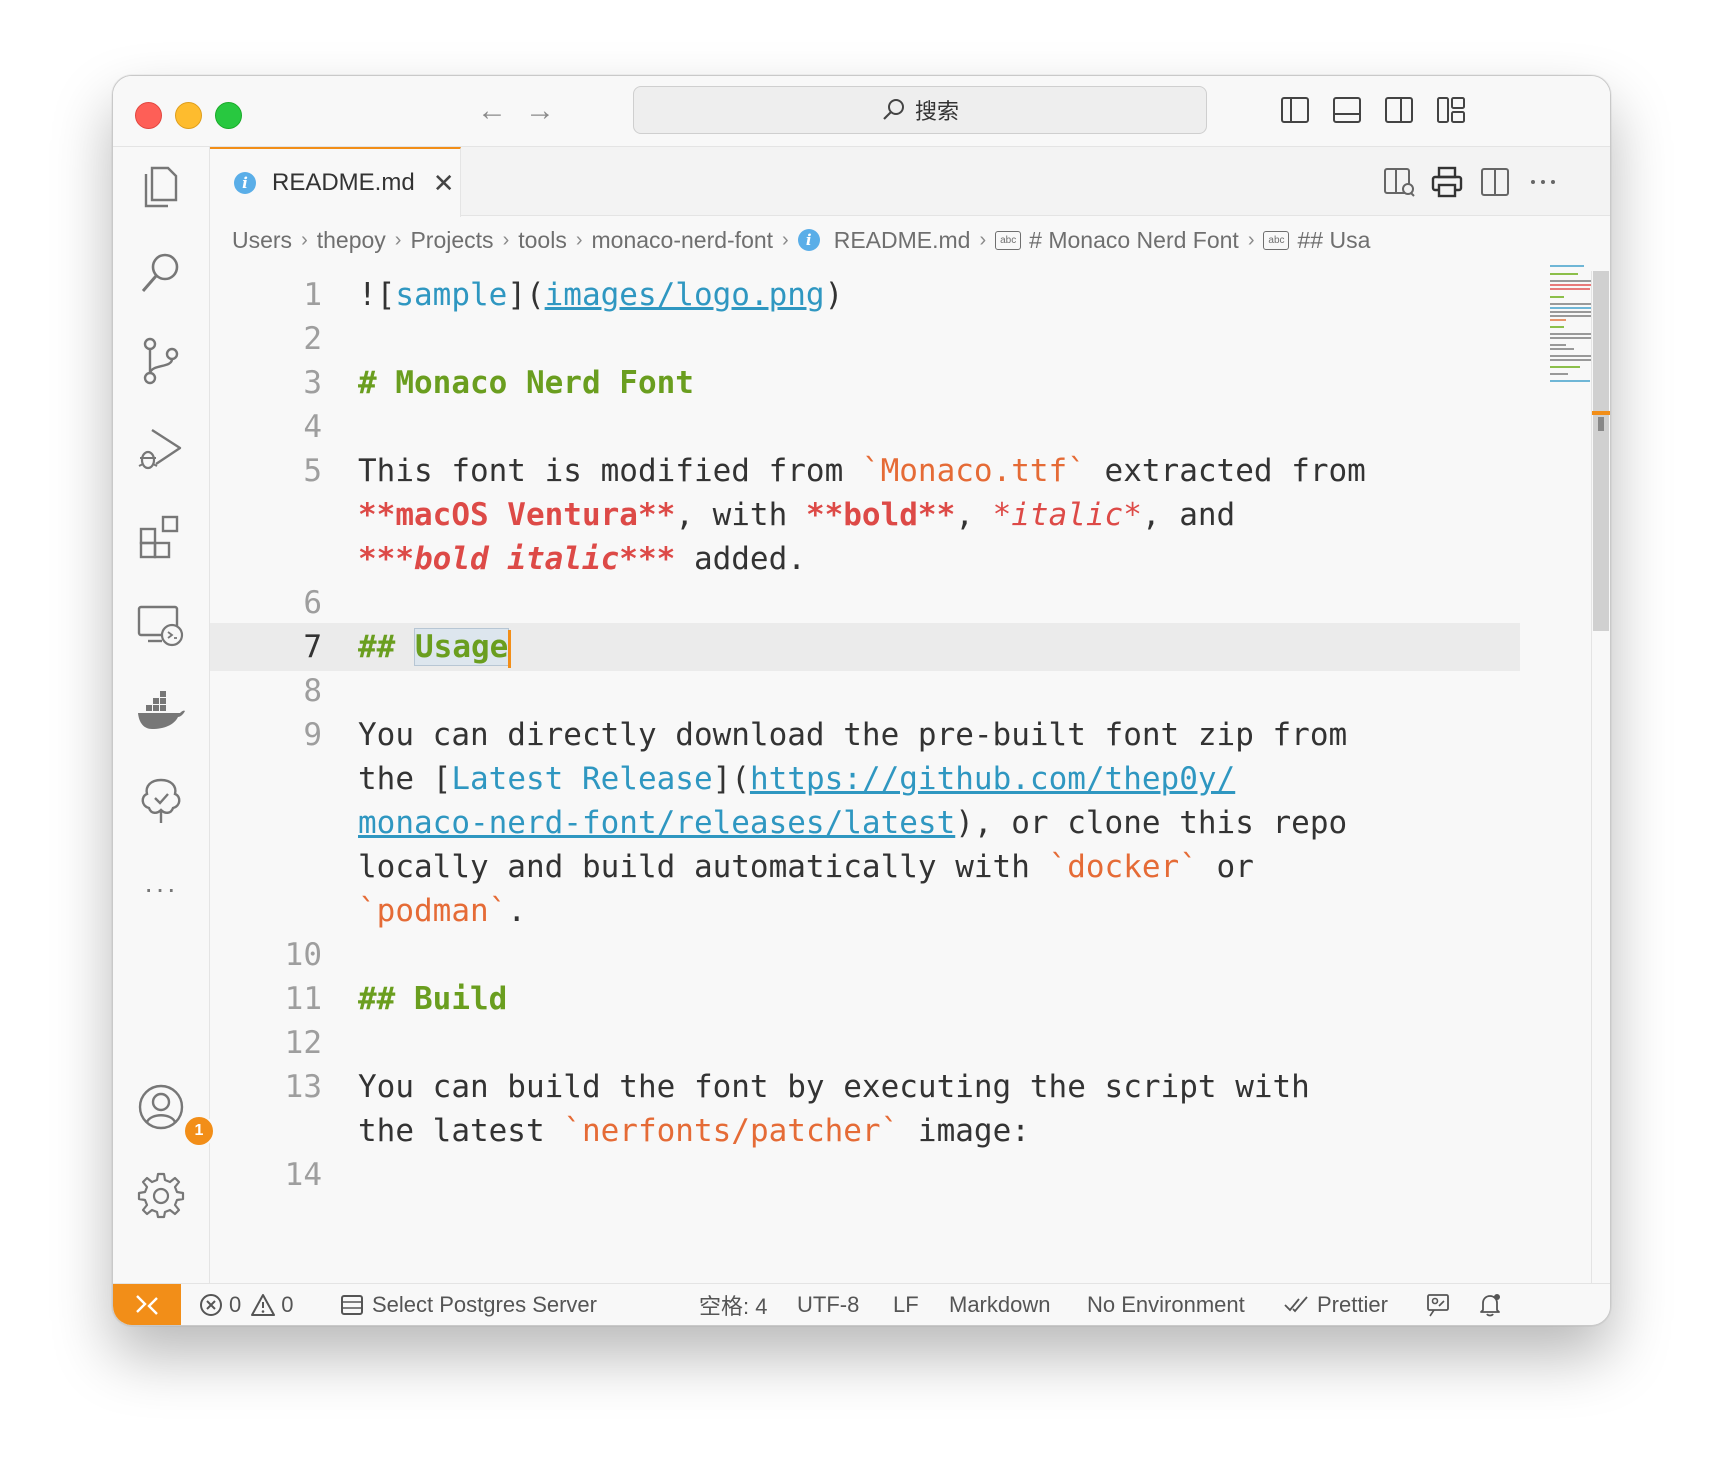 This screenshot has width=1712, height=1464. What do you see at coordinates (451, 240) in the screenshot?
I see `breadcrumb-projects: Projects` at bounding box center [451, 240].